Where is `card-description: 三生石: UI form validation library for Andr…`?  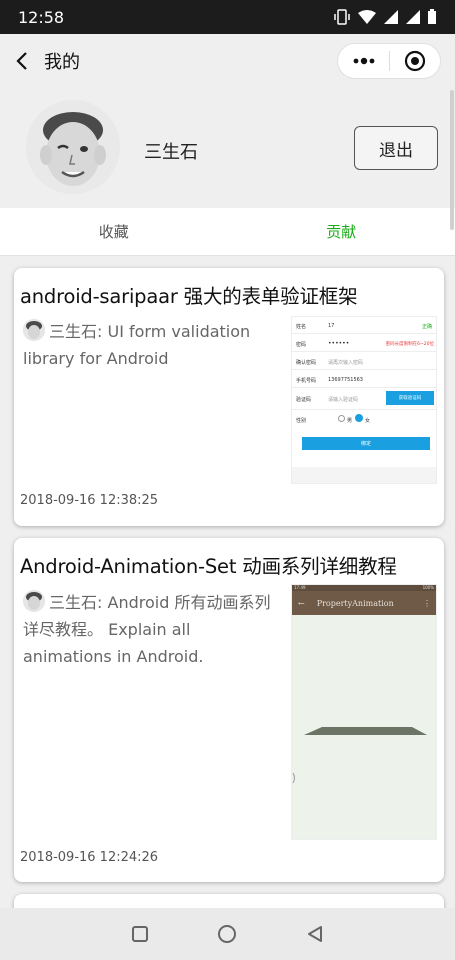
card-description: 三生石: UI form validation library for Andr… is located at coordinates (152, 345).